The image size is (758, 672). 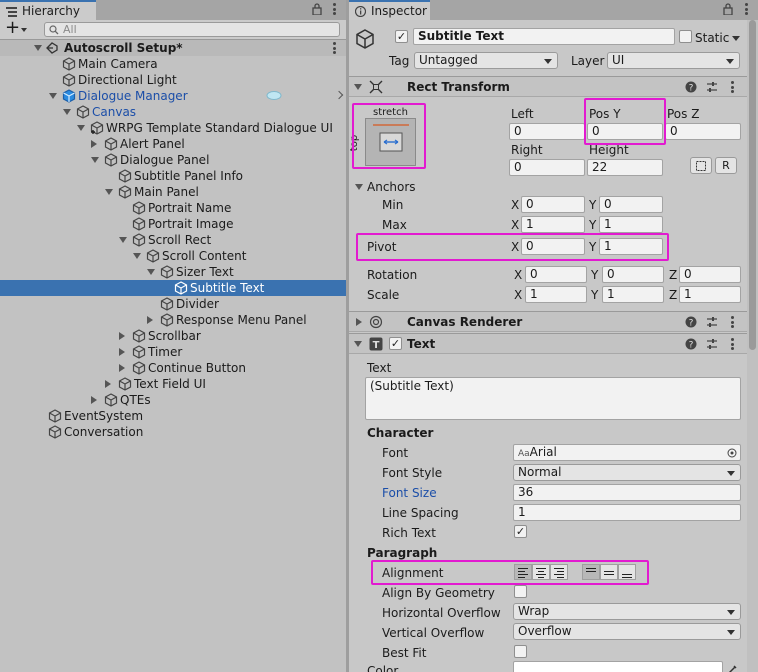 What do you see at coordinates (736, 38) in the screenshot?
I see `static-dropdown-icon` at bounding box center [736, 38].